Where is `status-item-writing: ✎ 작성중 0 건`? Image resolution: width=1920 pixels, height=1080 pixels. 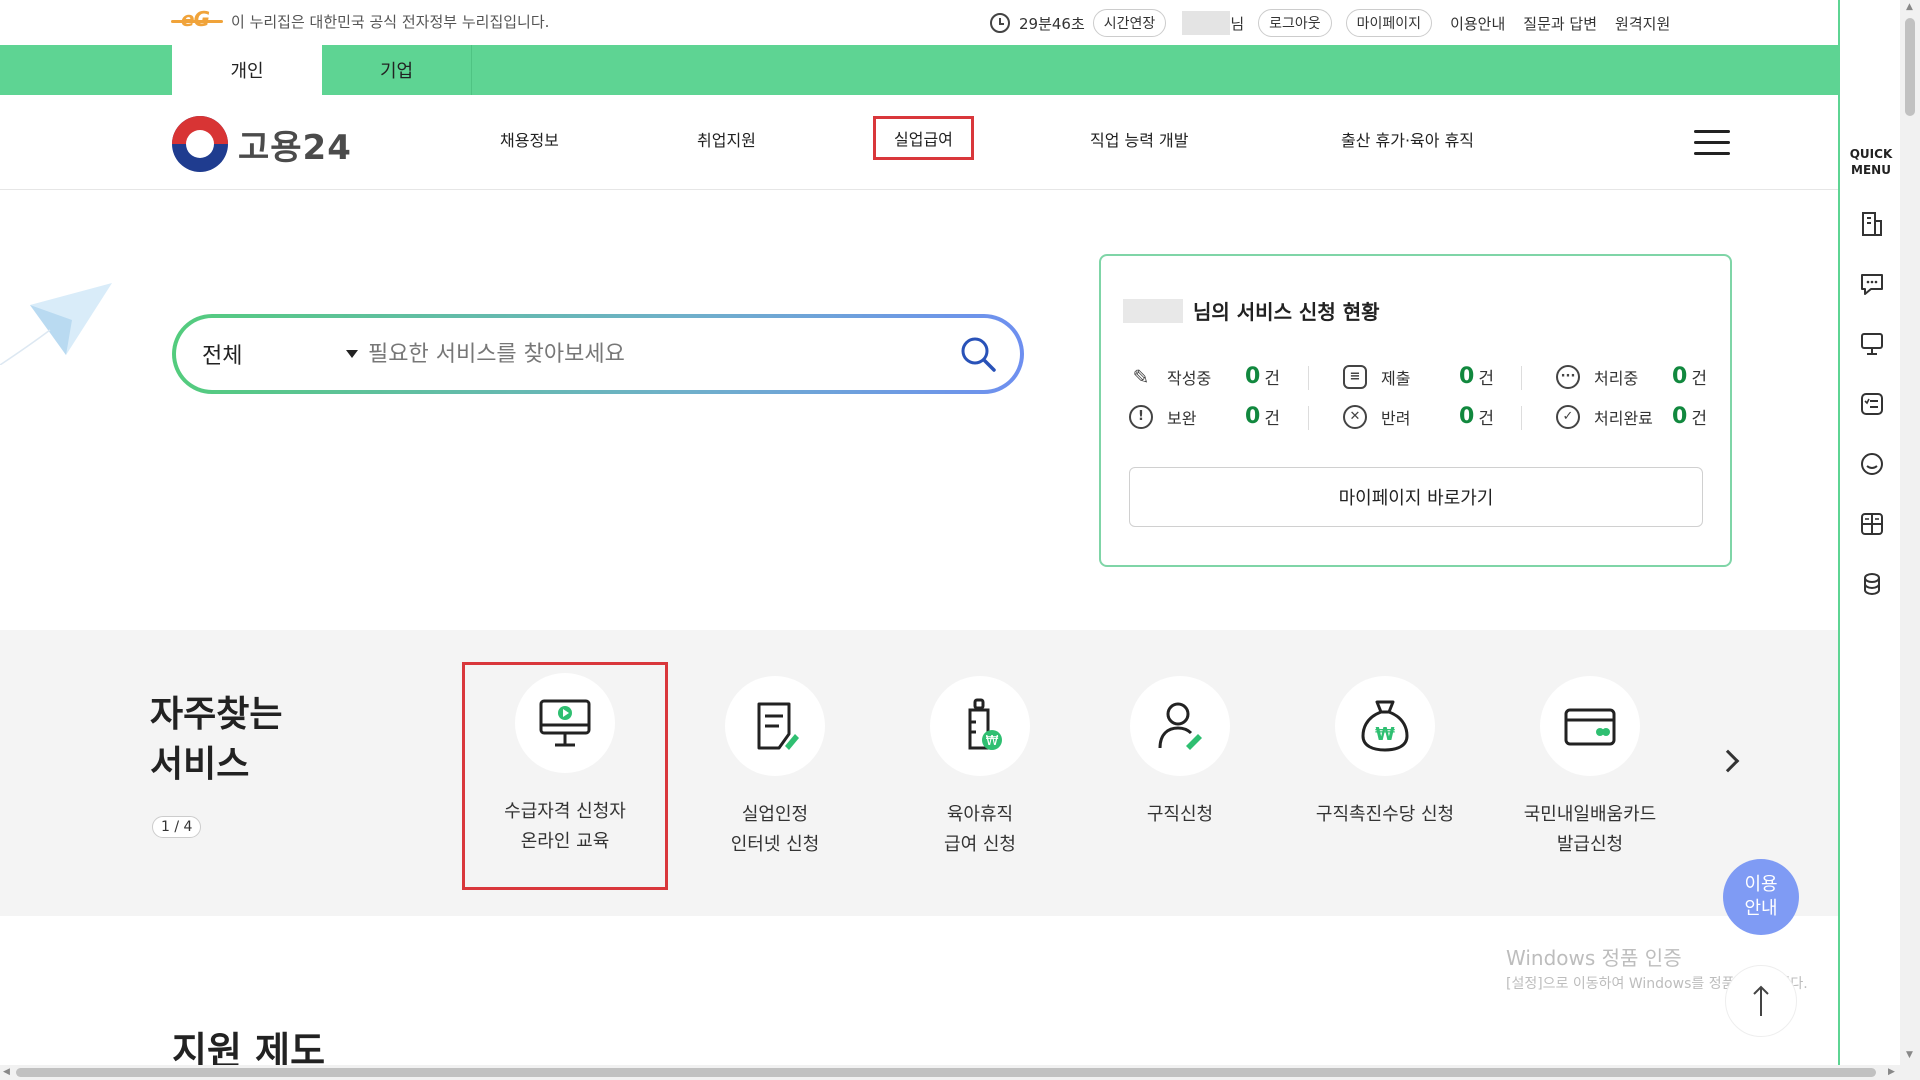
status-item-writing: ✎ 작성중 0 건 is located at coordinates (1204, 376).